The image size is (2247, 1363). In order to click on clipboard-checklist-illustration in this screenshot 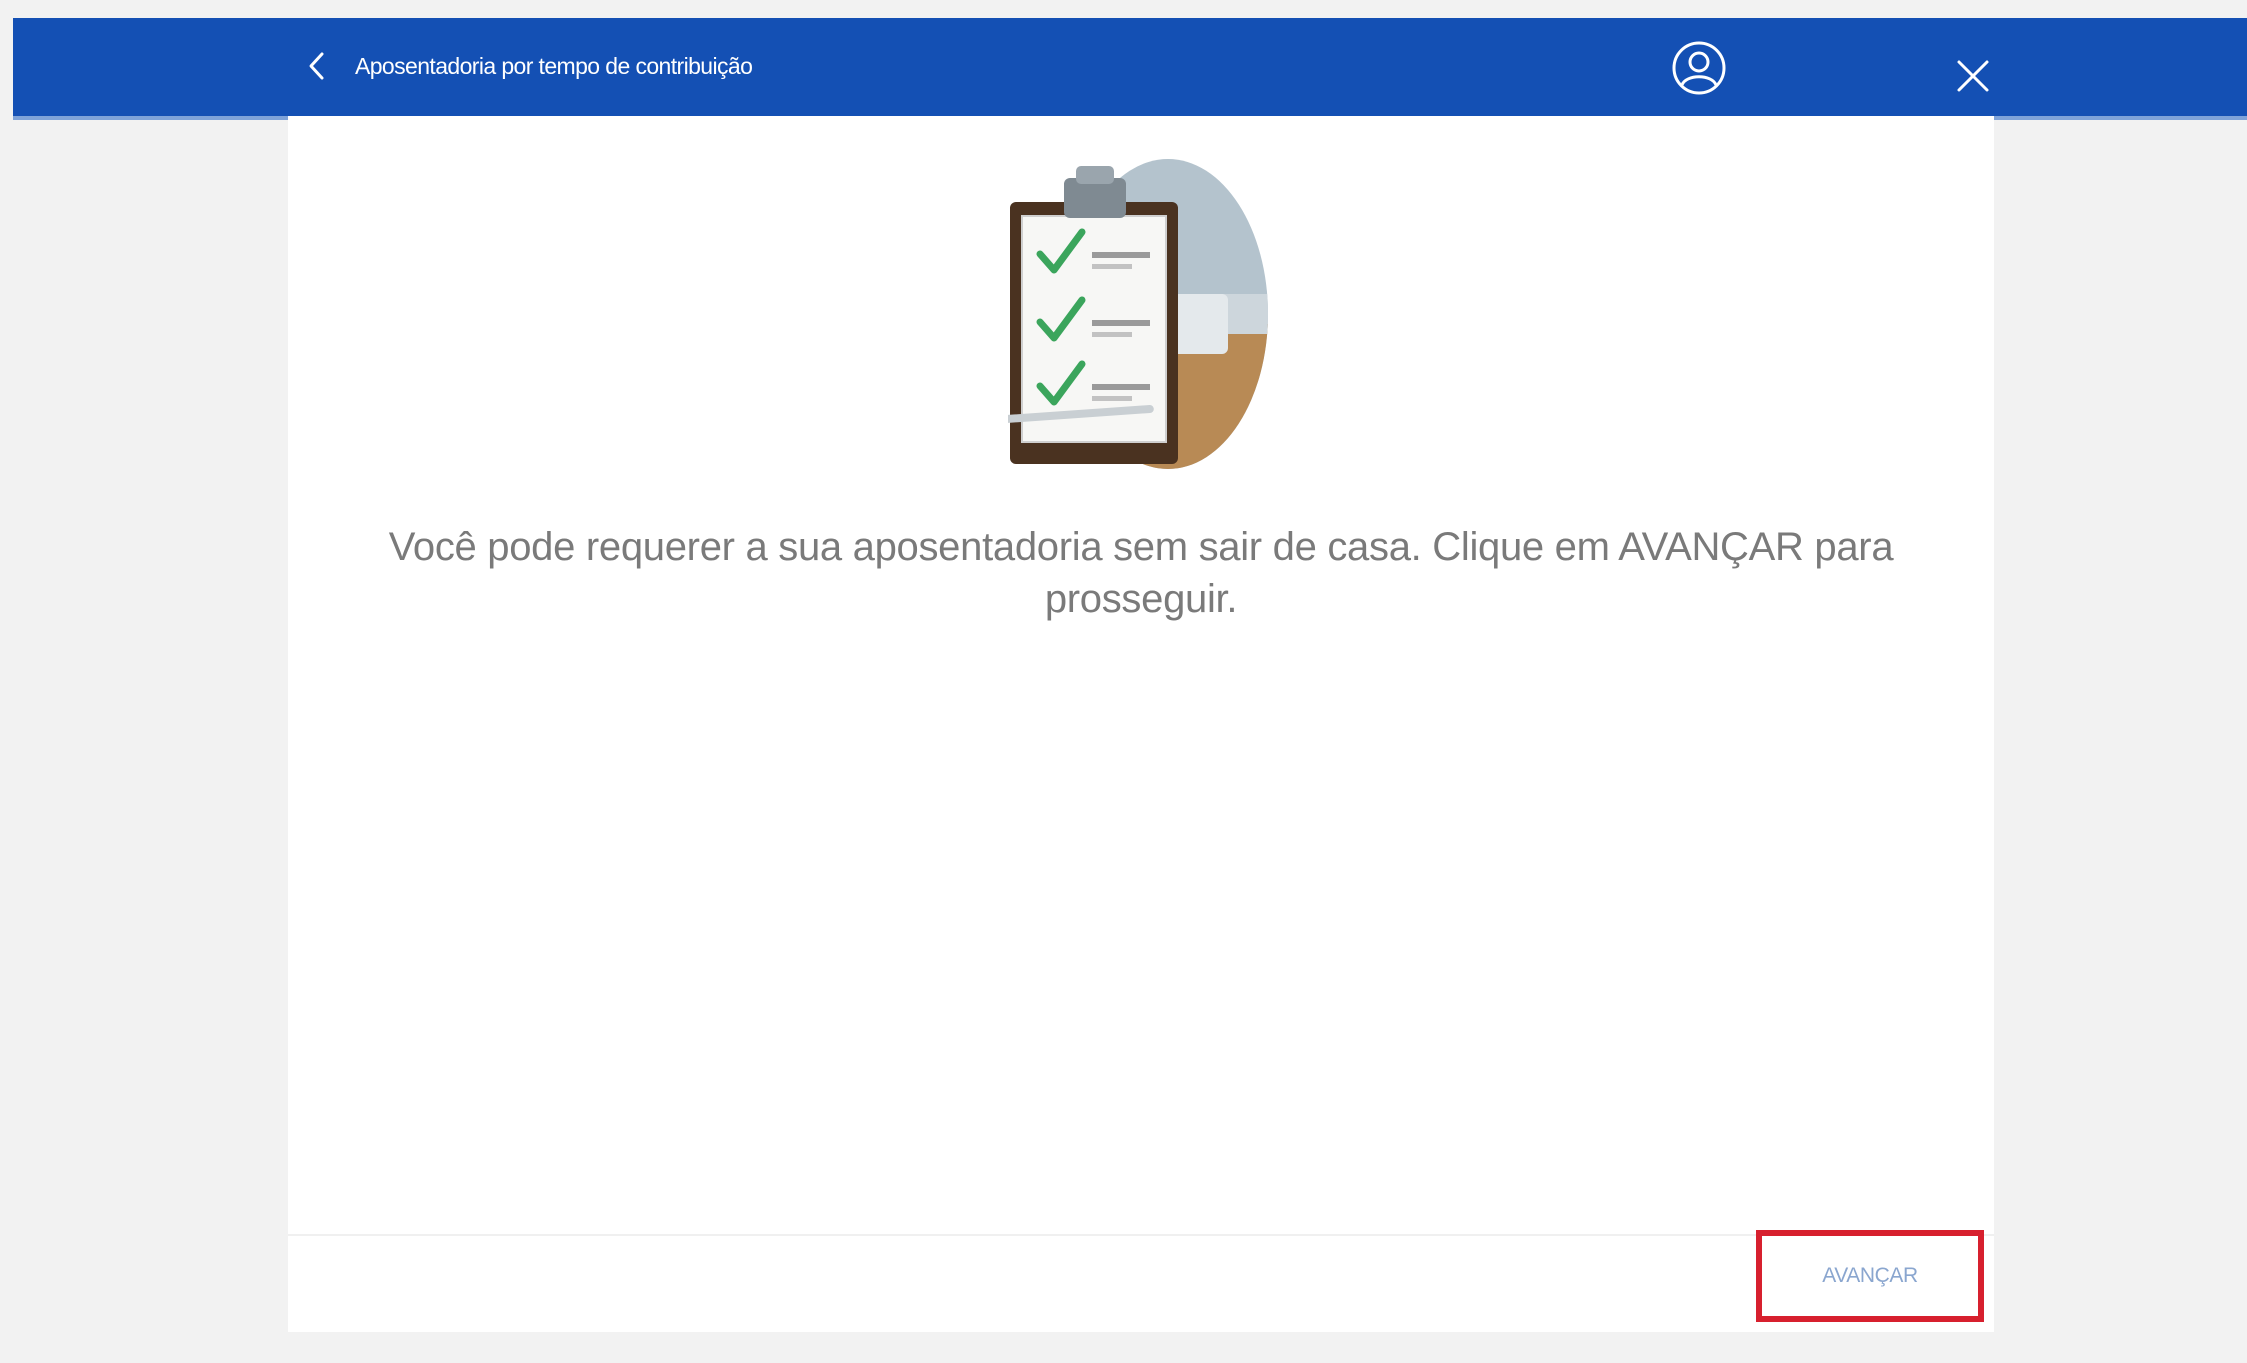, I will do `click(1138, 314)`.